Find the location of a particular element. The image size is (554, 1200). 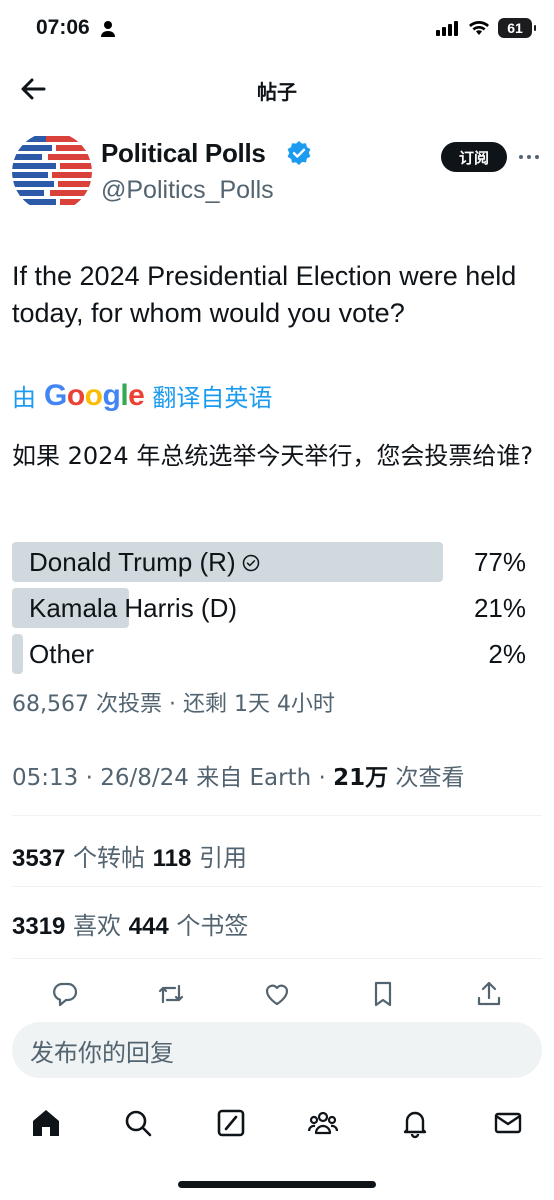

search-icon is located at coordinates (138, 1123).